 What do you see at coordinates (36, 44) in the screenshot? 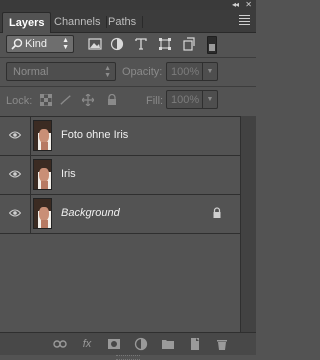
I see `filter-kind-label: Kind` at bounding box center [36, 44].